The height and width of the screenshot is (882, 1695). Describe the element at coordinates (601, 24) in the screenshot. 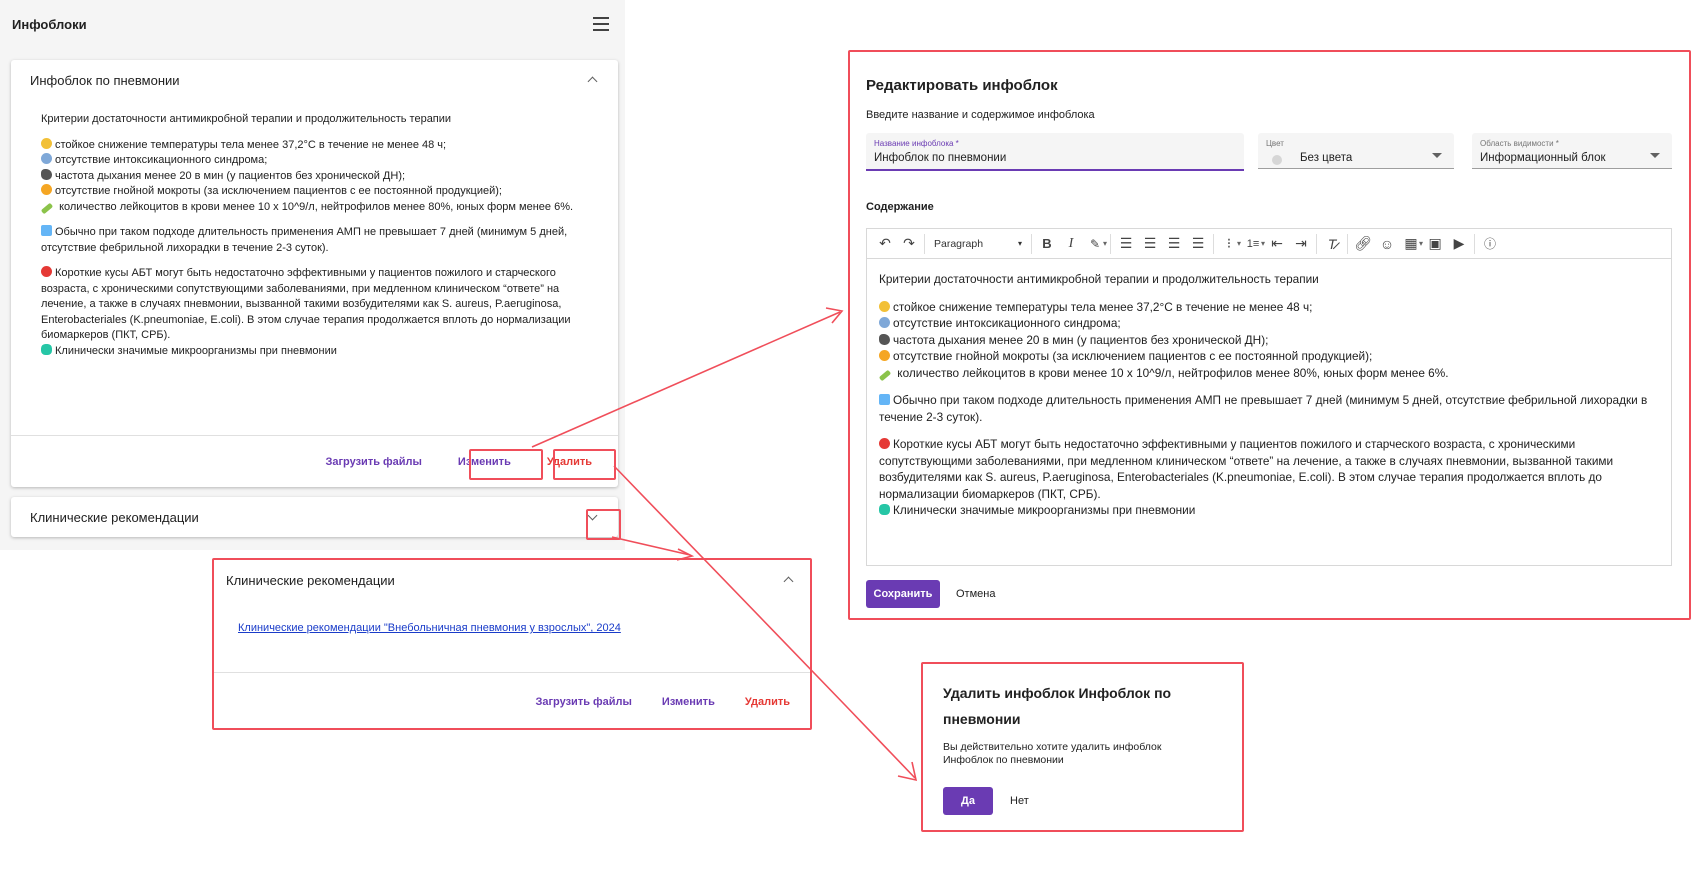

I see `menu-icon` at that location.